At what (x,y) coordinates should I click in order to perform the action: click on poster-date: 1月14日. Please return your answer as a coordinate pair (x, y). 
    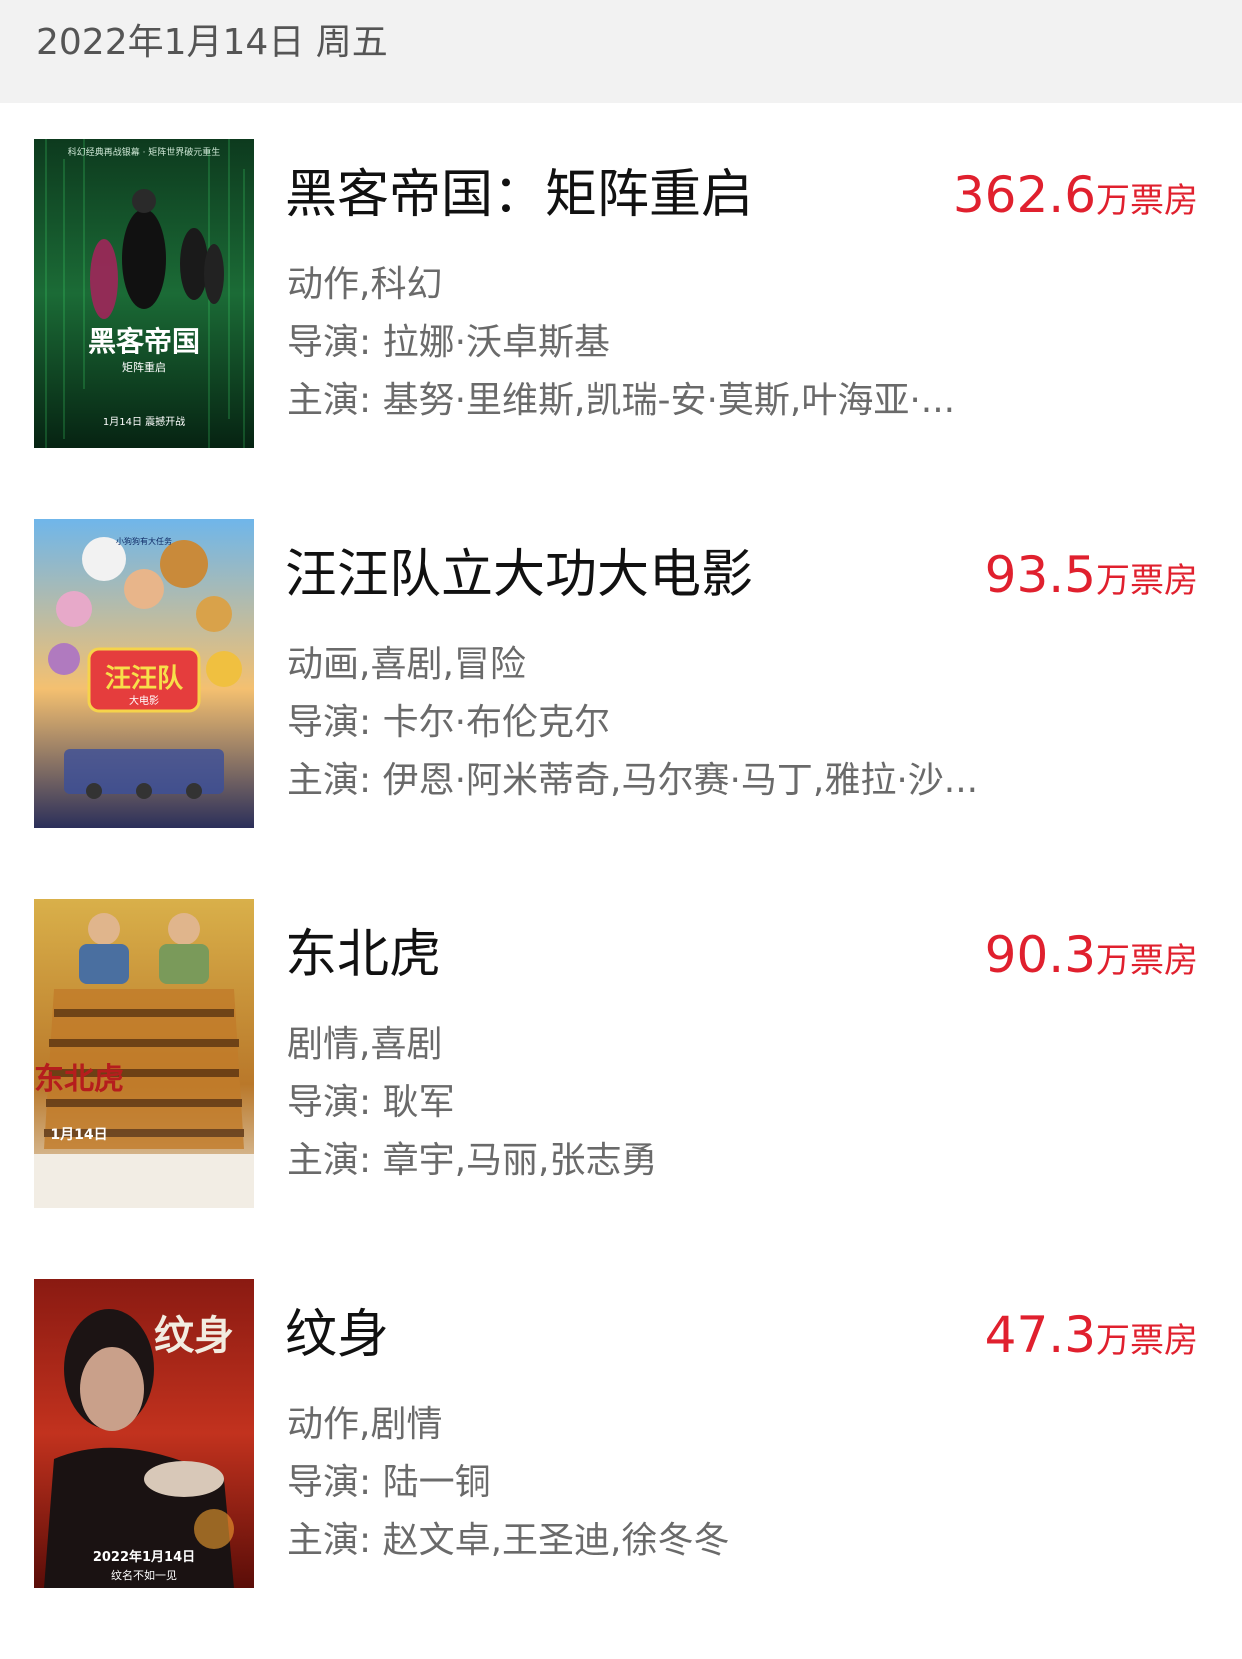
    Looking at the image, I should click on (78, 1135).